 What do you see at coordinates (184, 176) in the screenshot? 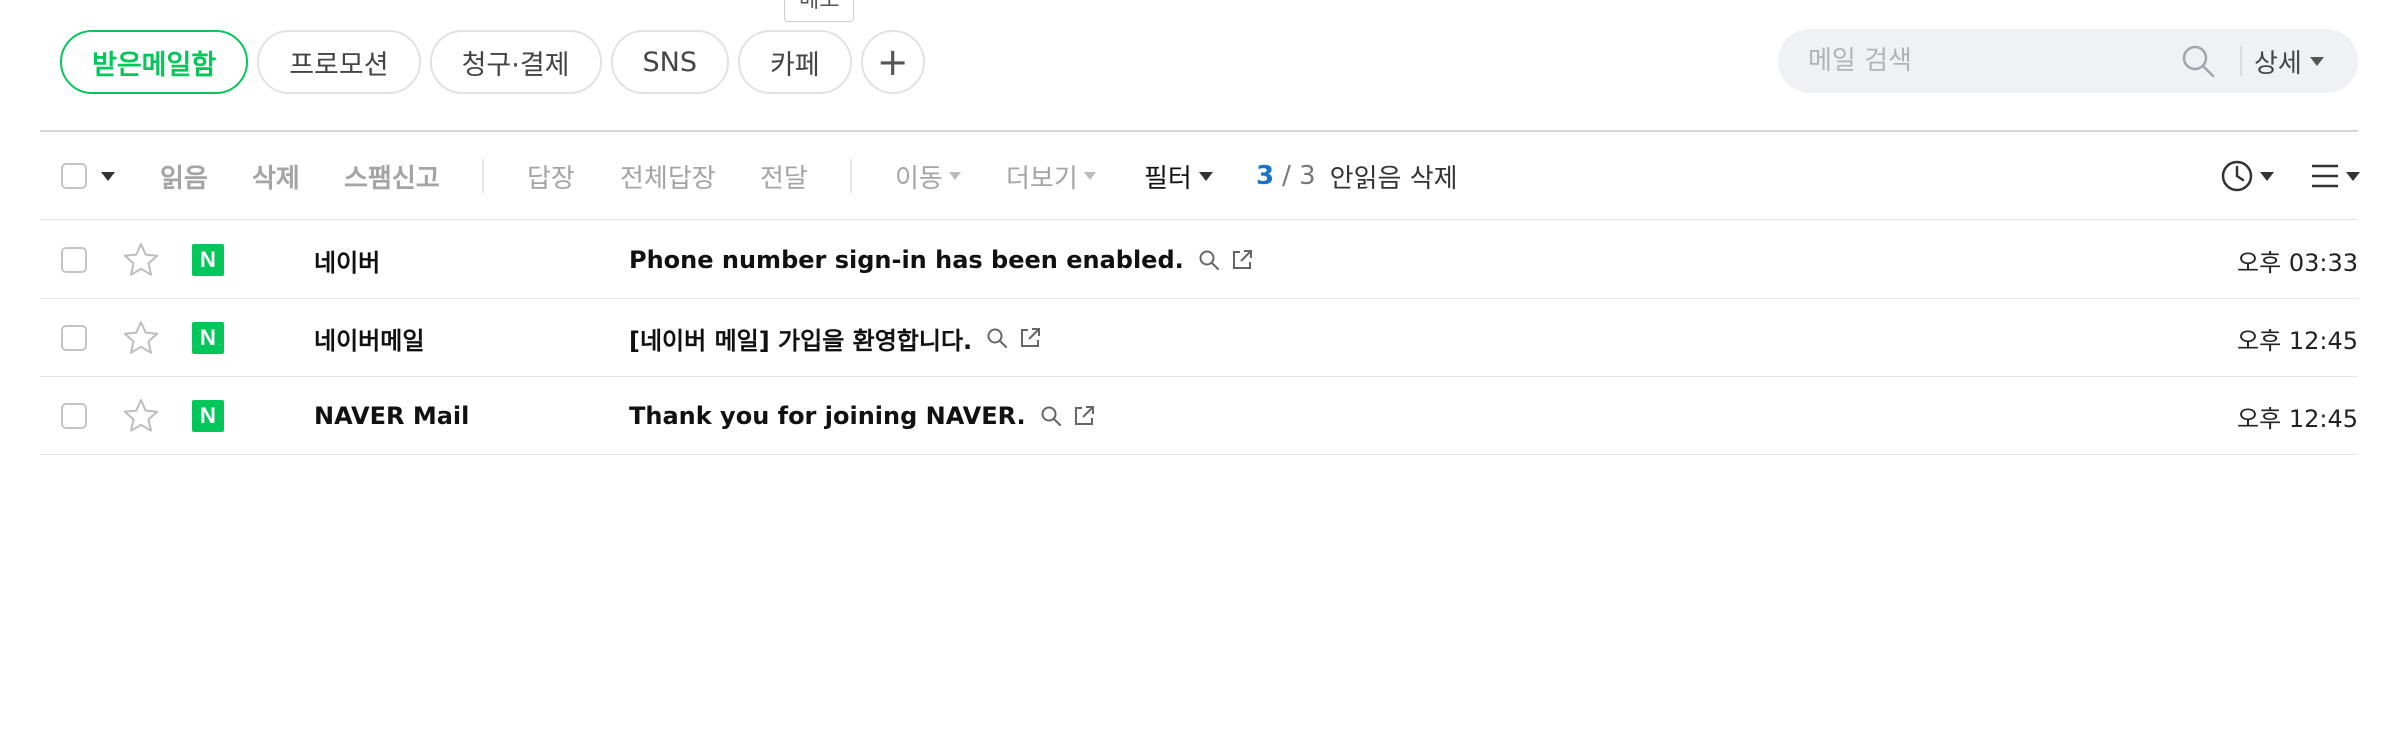
I see `read-button: 읽음` at bounding box center [184, 176].